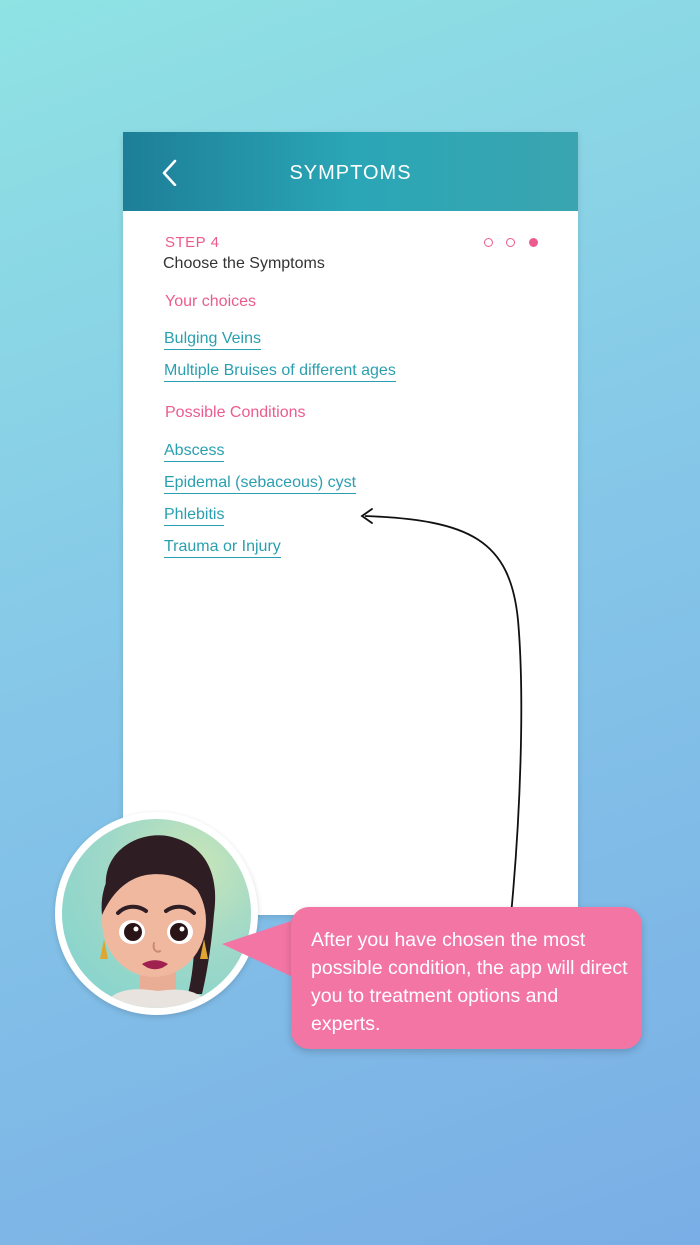 The height and width of the screenshot is (1245, 700). What do you see at coordinates (212, 340) in the screenshot?
I see `choice-link: Bulging Veins` at bounding box center [212, 340].